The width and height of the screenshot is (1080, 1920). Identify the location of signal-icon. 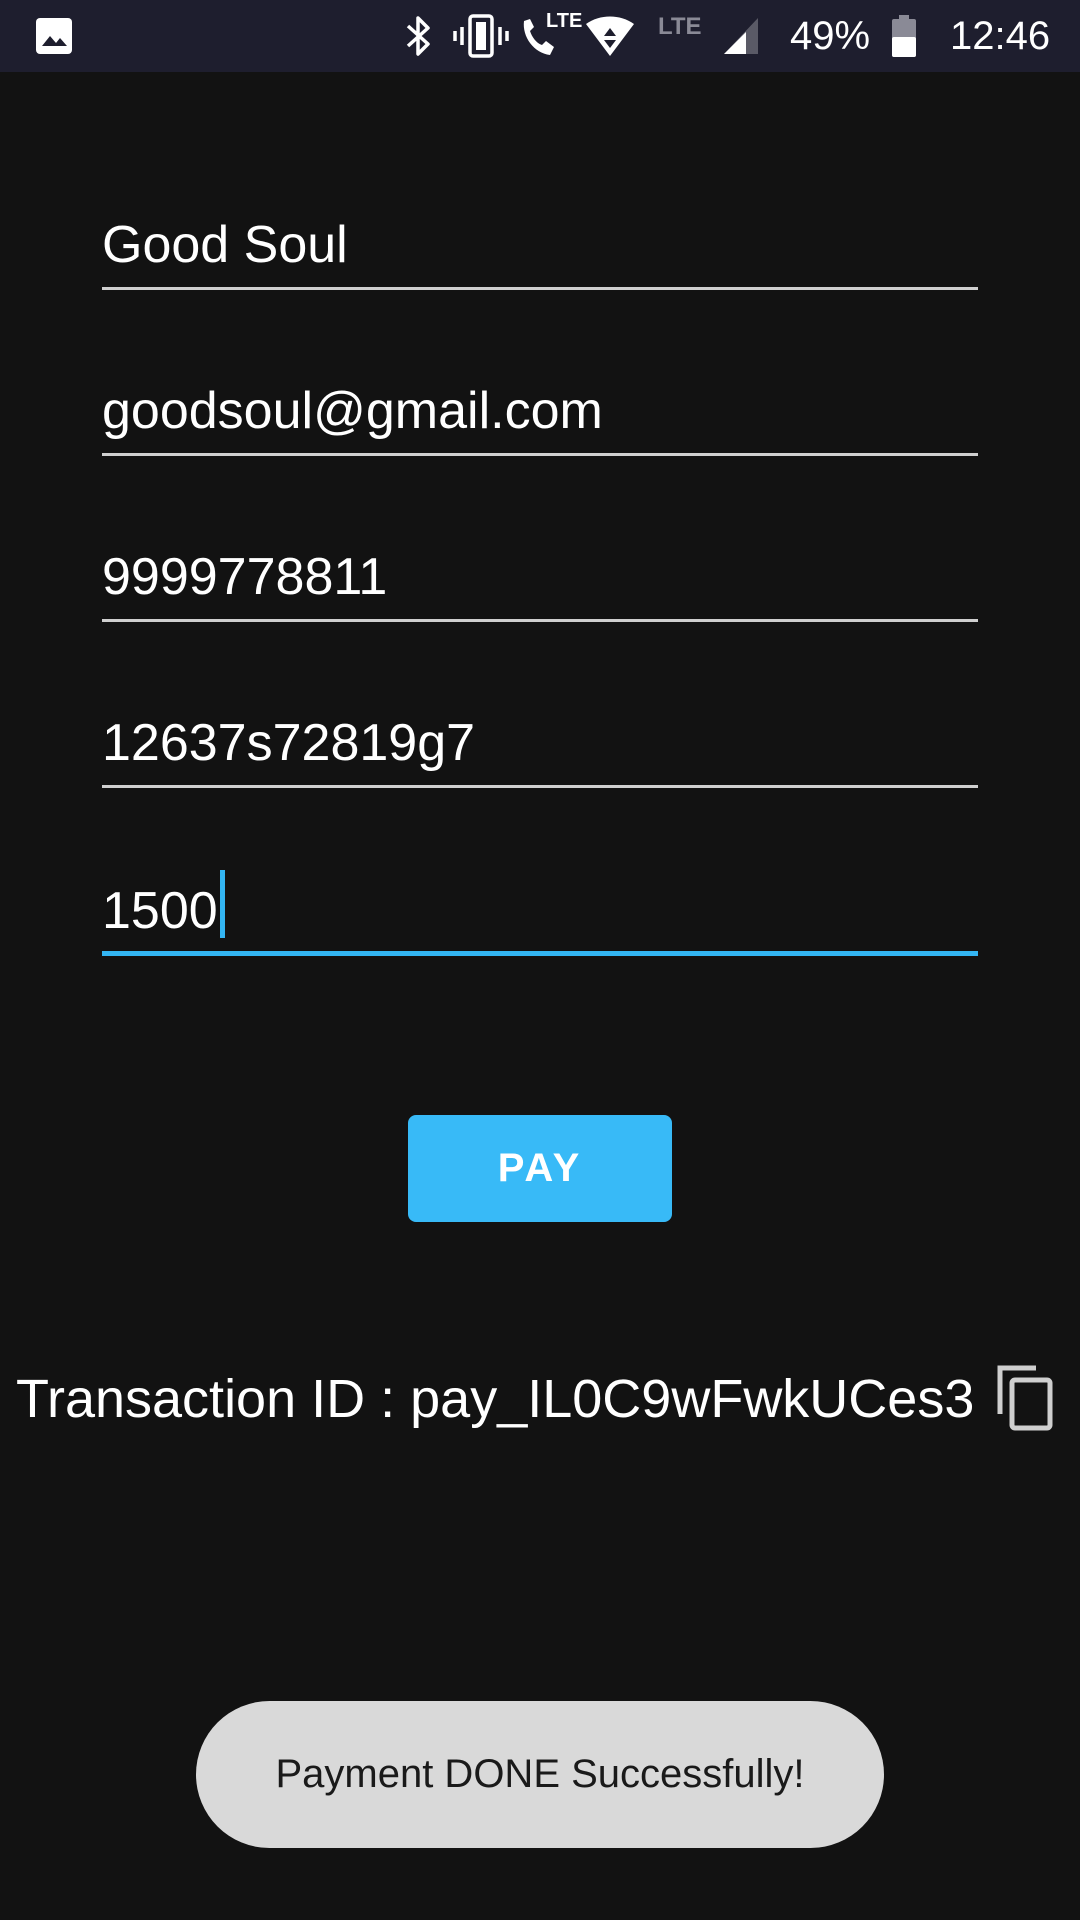
(741, 36).